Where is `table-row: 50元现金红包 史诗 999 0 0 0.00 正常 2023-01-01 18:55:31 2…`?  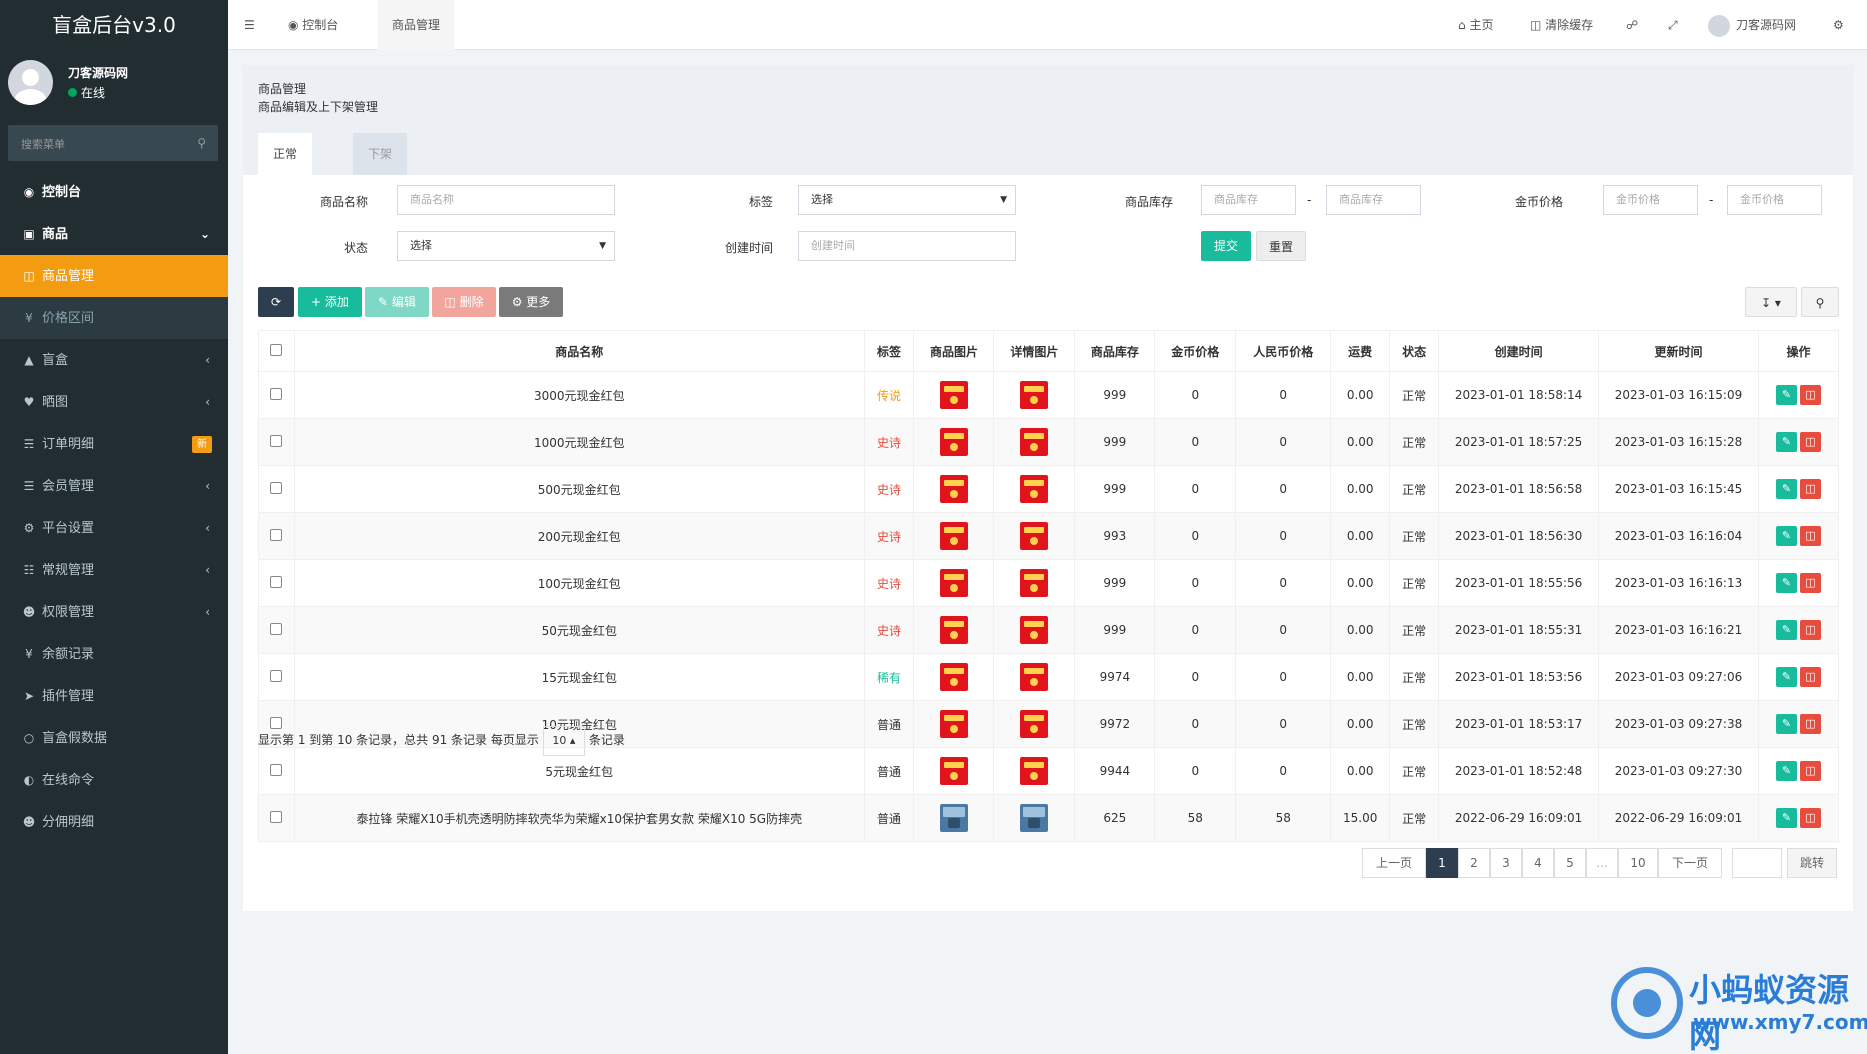 table-row: 50元现金红包 史诗 999 0 0 0.00 正常 2023-01-01 18:55:31 2… is located at coordinates (1049, 630).